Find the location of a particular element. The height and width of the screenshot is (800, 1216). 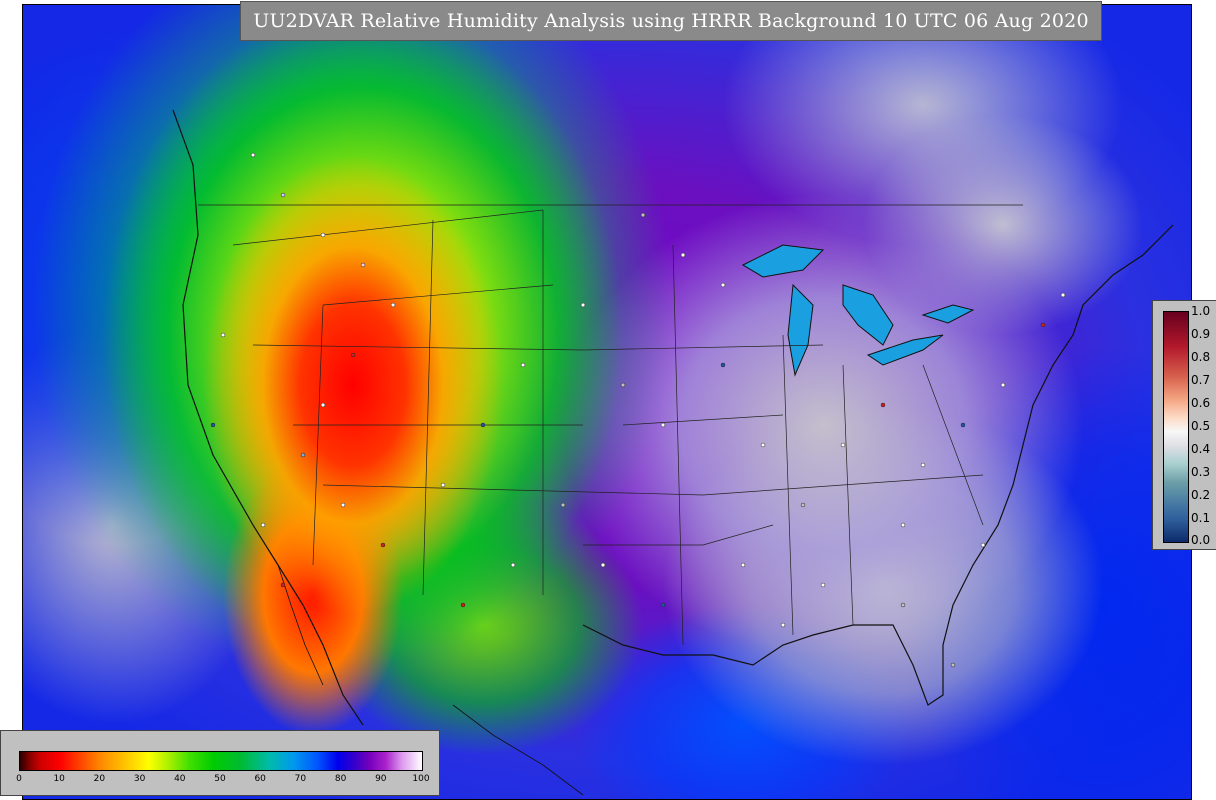

corr-tick-label: 0.6 is located at coordinates (1201, 403).